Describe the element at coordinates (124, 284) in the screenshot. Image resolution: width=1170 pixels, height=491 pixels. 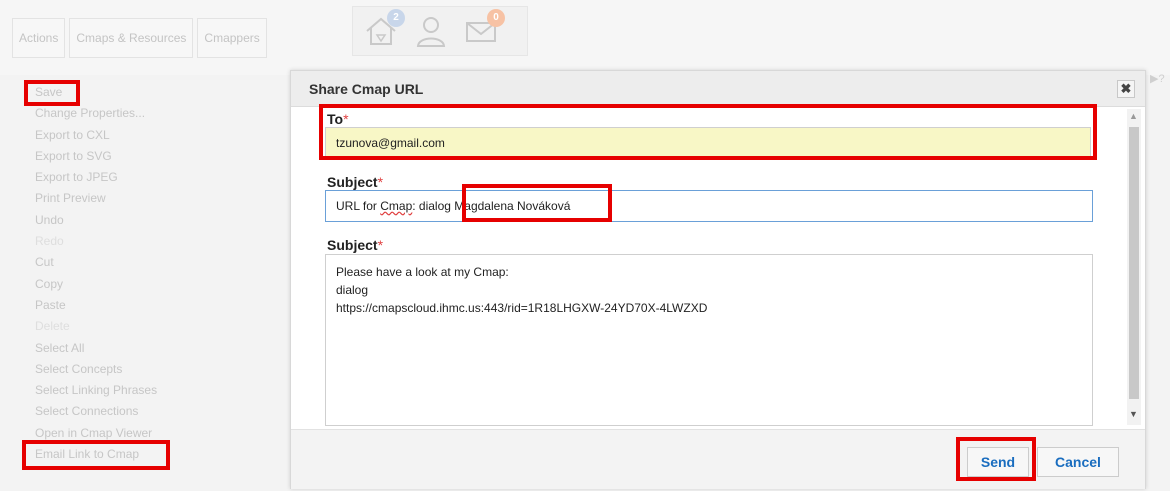
I see `menu-item-copy: Copy` at that location.